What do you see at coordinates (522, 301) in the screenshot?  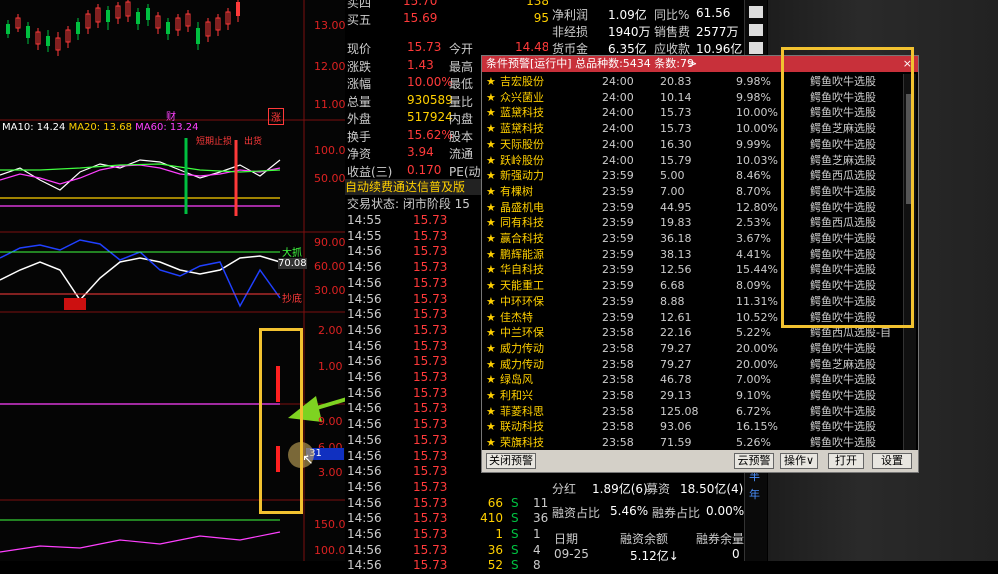 I see `alert-stock-name: 中环环保` at bounding box center [522, 301].